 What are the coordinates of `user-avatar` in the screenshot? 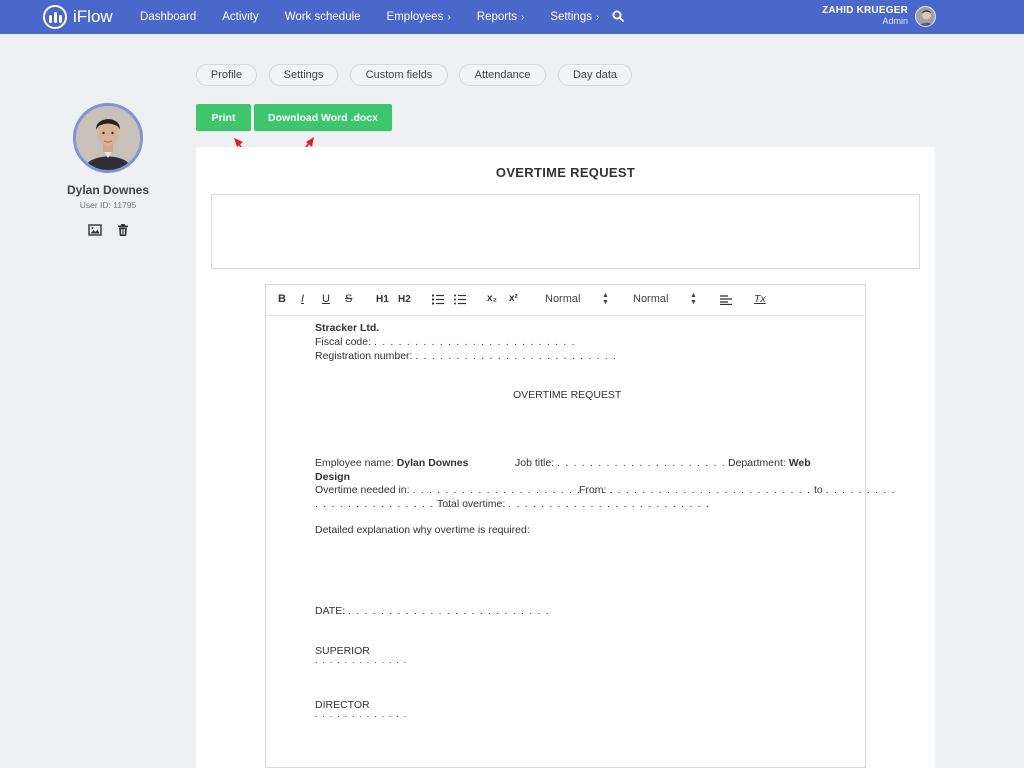 It's located at (925, 16).